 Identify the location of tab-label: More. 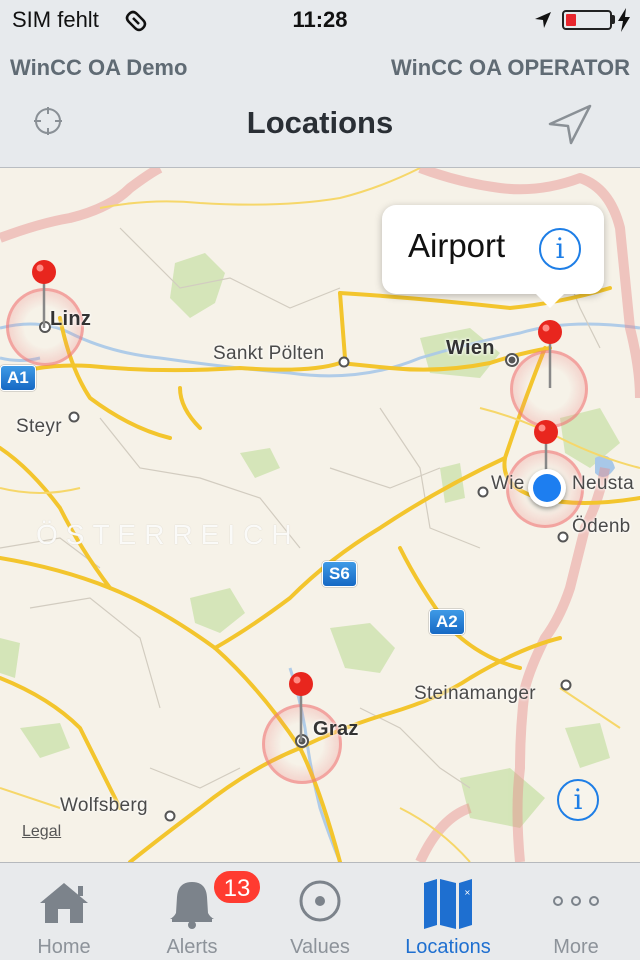
(576, 947).